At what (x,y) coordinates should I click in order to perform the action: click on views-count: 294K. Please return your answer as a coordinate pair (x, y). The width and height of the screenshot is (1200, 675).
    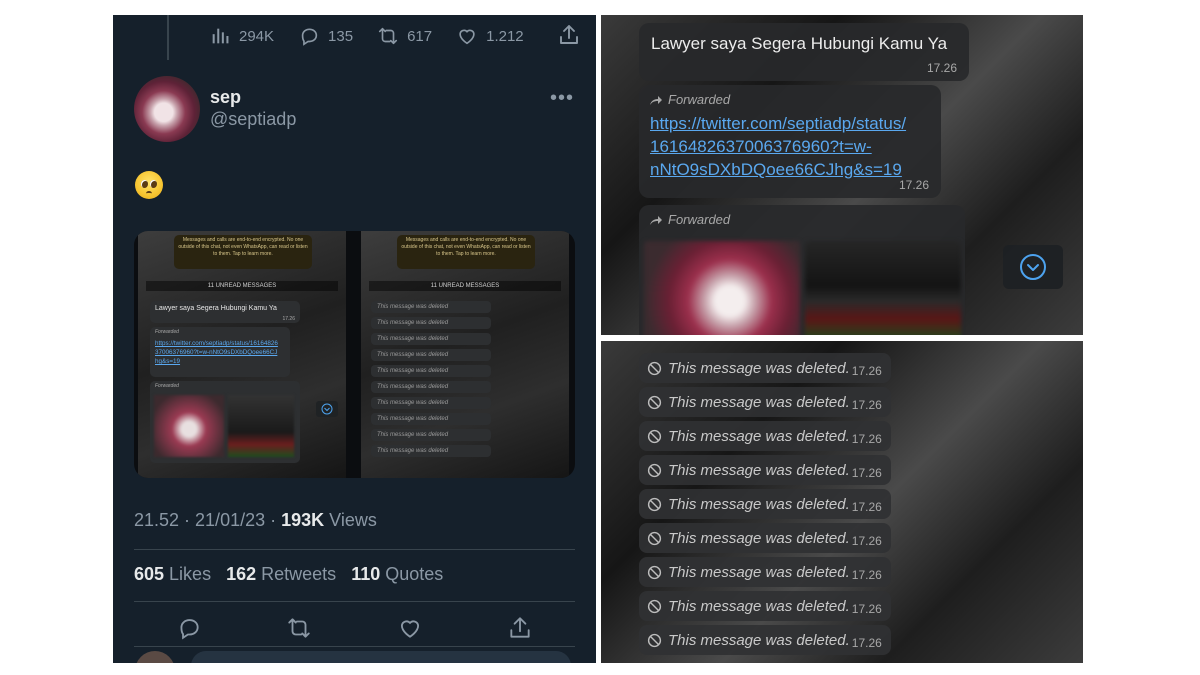
    Looking at the image, I should click on (257, 36).